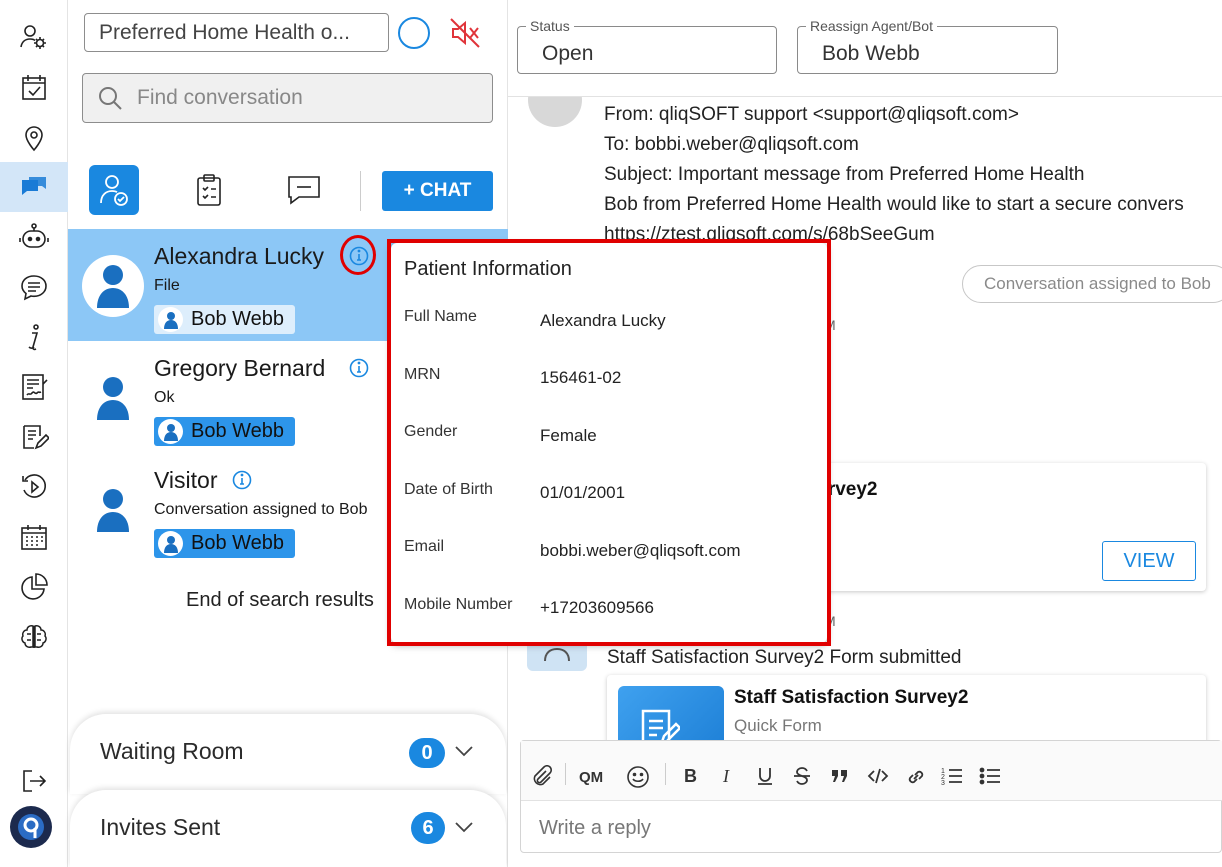 The height and width of the screenshot is (867, 1222). What do you see at coordinates (220, 97) in the screenshot?
I see `search-placeholder: Find conversation` at bounding box center [220, 97].